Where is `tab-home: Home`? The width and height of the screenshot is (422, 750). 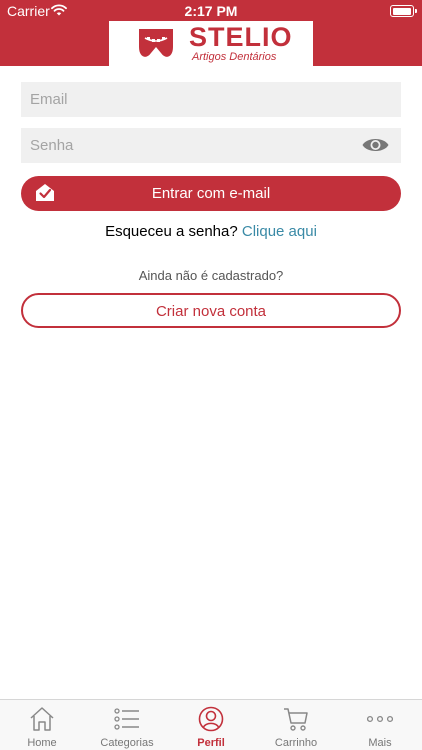 tab-home: Home is located at coordinates (42, 725).